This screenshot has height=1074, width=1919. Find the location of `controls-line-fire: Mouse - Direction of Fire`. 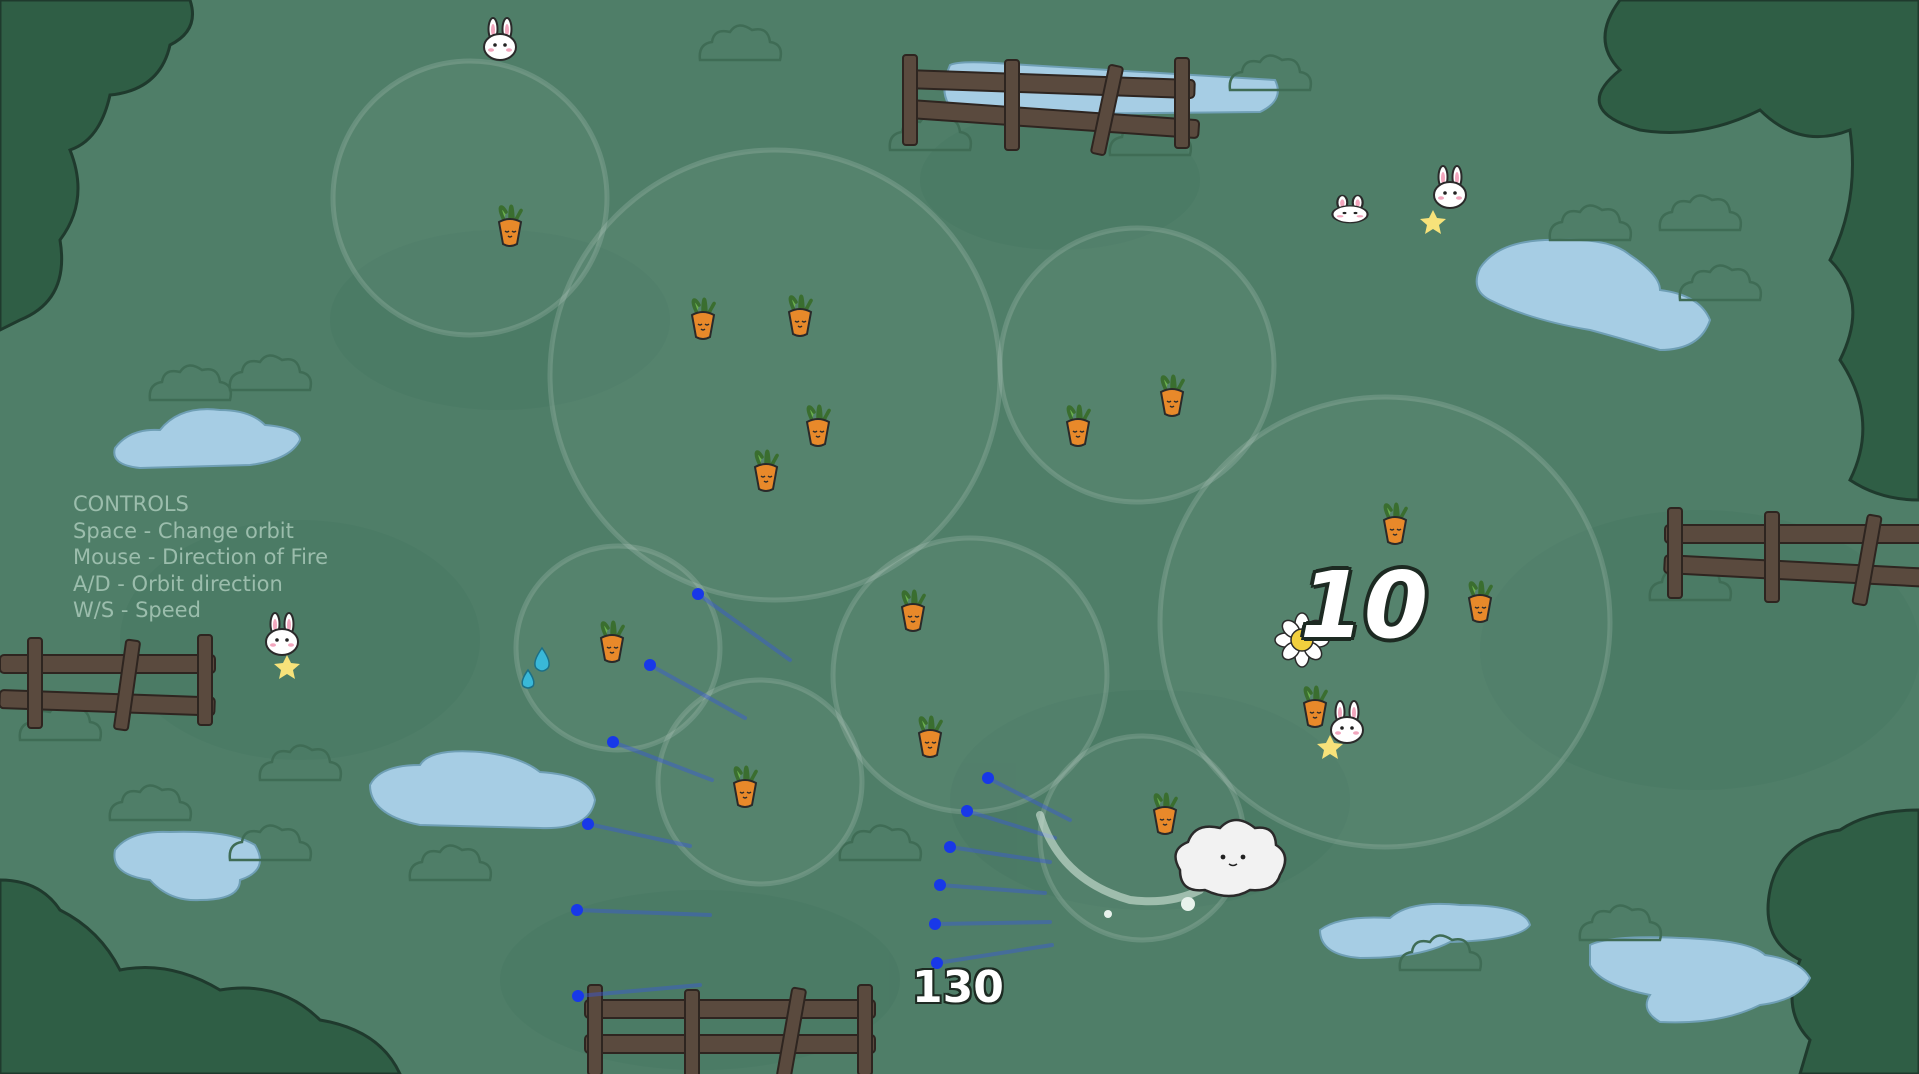

controls-line-fire: Mouse - Direction of Fire is located at coordinates (201, 557).